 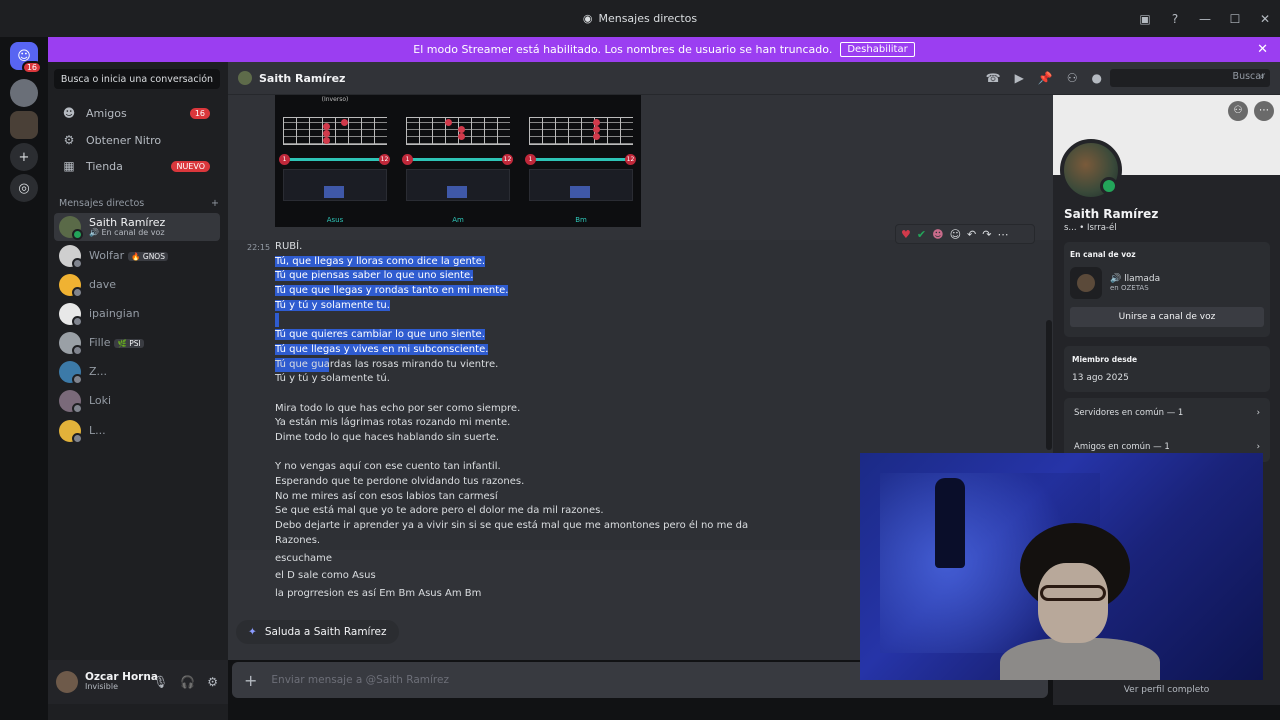 What do you see at coordinates (1190, 78) in the screenshot?
I see `search-input: Buscar ⌕` at bounding box center [1190, 78].